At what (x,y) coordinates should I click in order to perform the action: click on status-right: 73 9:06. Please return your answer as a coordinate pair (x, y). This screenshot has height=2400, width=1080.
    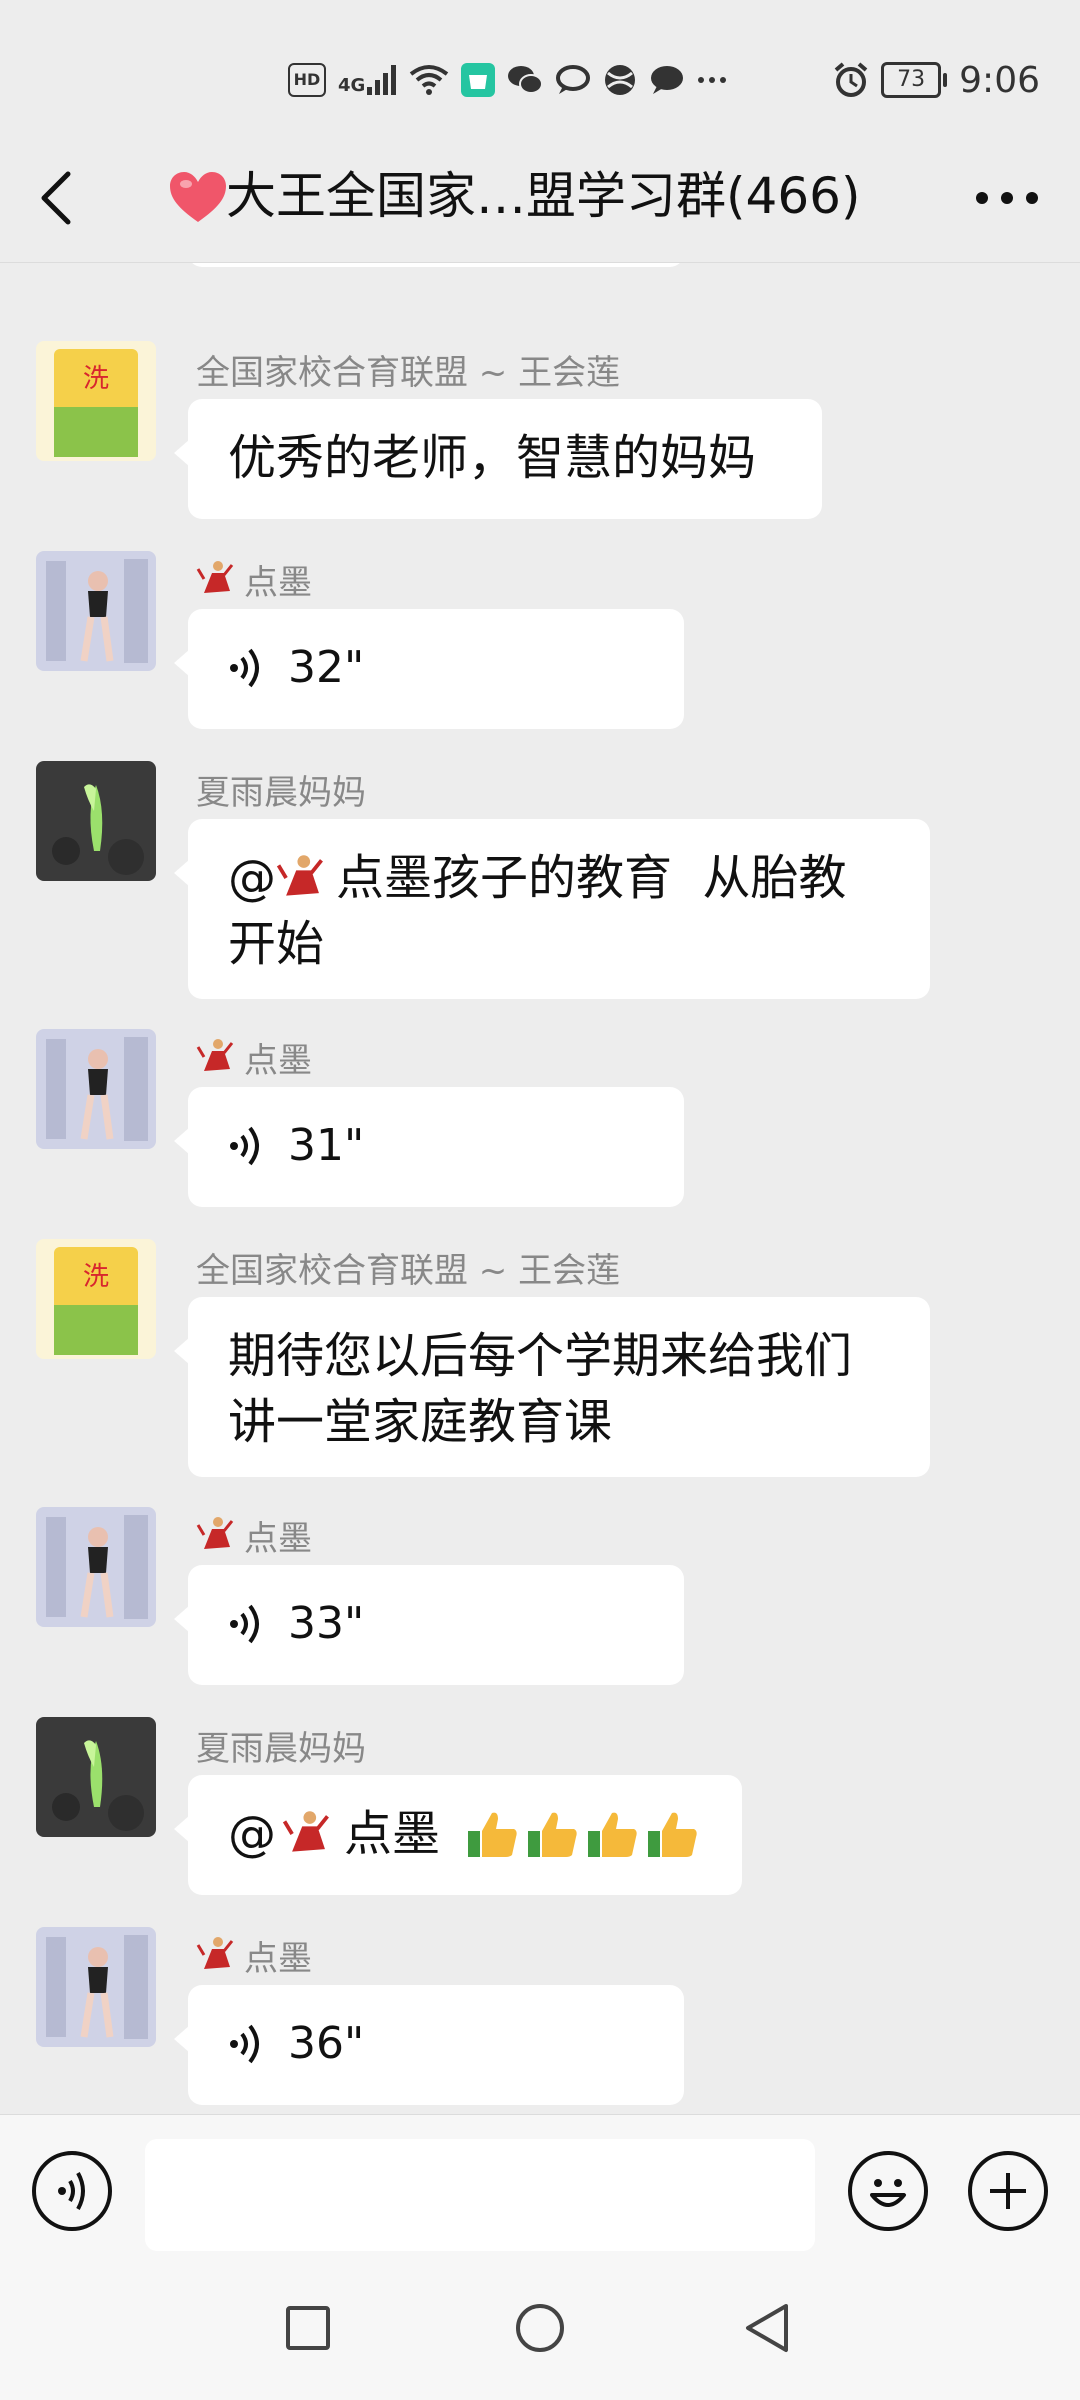
    Looking at the image, I should click on (936, 80).